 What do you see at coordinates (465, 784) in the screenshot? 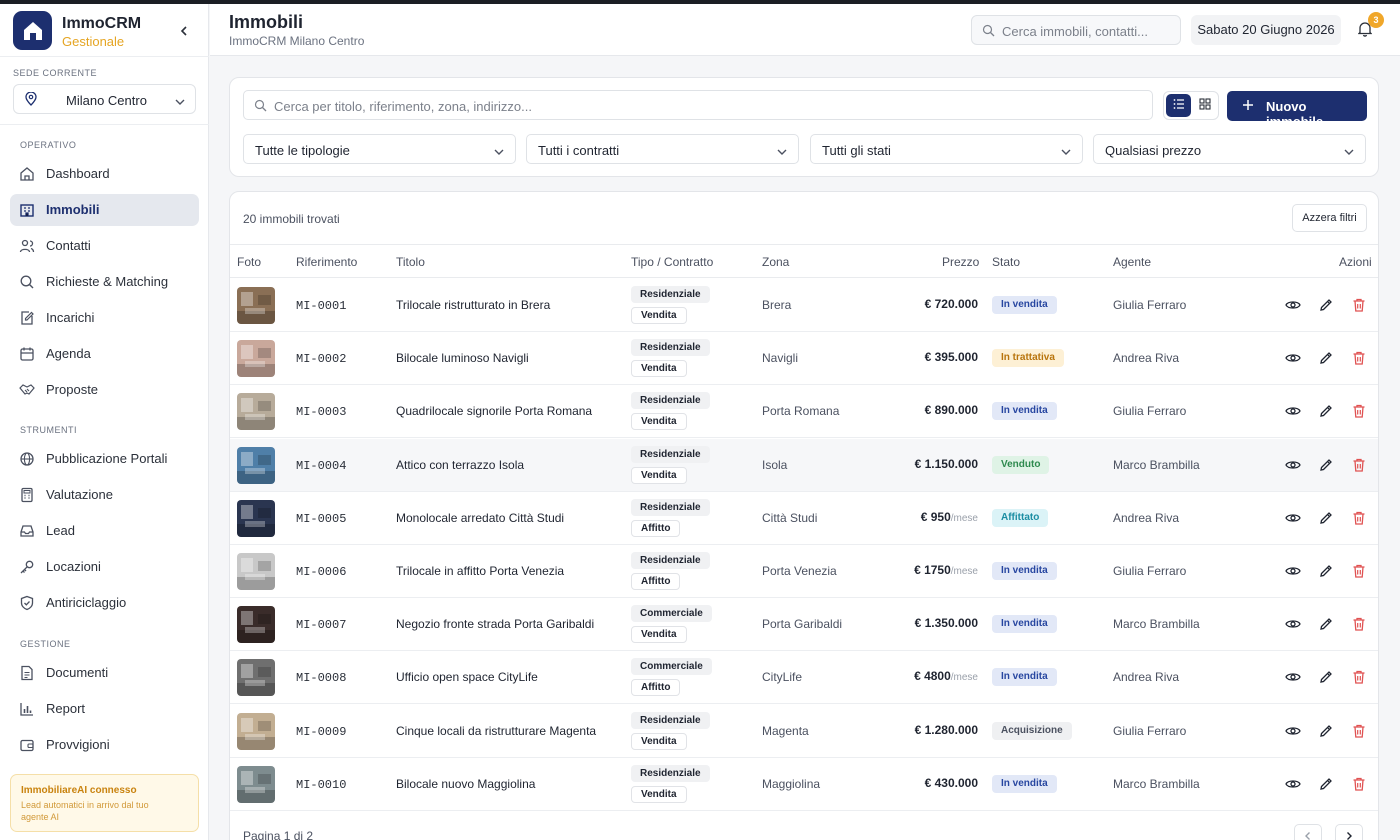
I see `property-title: Bilocale nuovo Maggiolina` at bounding box center [465, 784].